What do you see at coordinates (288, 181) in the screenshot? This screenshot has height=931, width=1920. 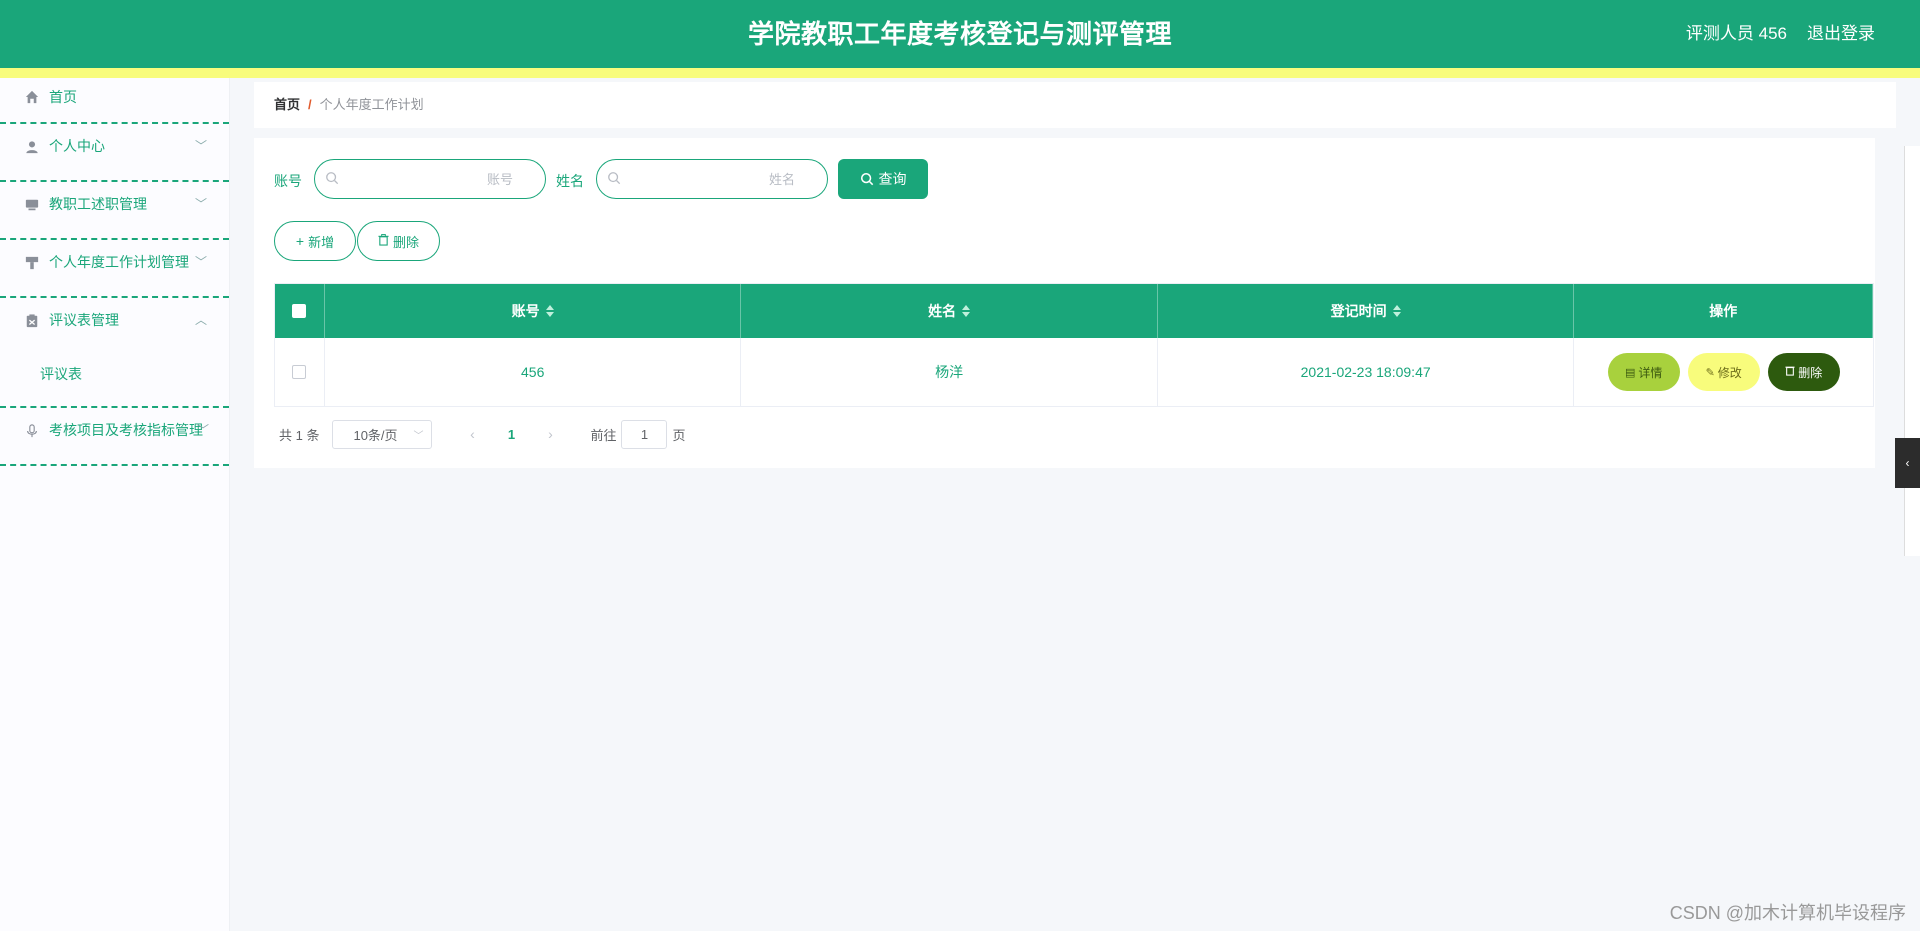 I see `account-label: 账号` at bounding box center [288, 181].